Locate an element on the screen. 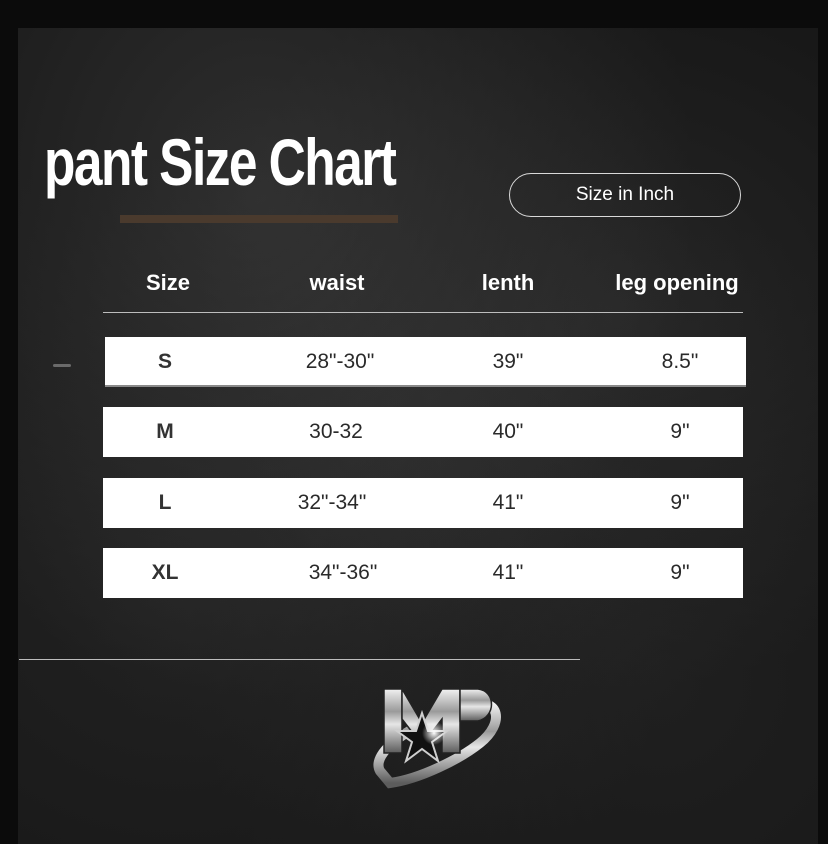 Image resolution: width=828 pixels, height=844 pixels. table-row: XL 34"-36" 41" 9" is located at coordinates (423, 573).